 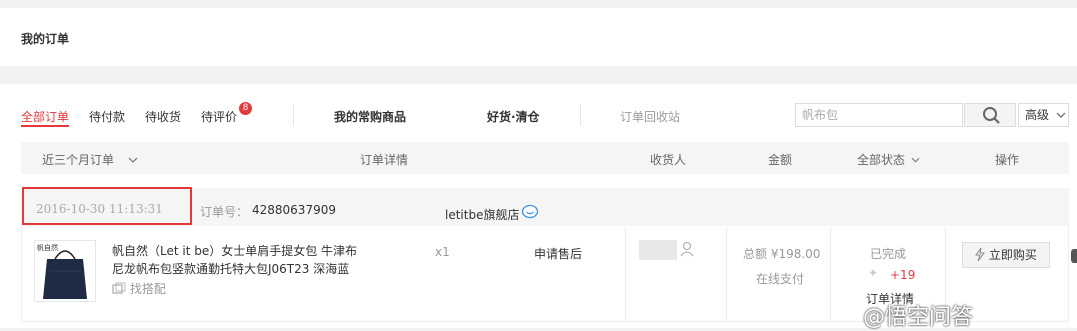 I want to click on order-status: 已完成, so click(x=888, y=254).